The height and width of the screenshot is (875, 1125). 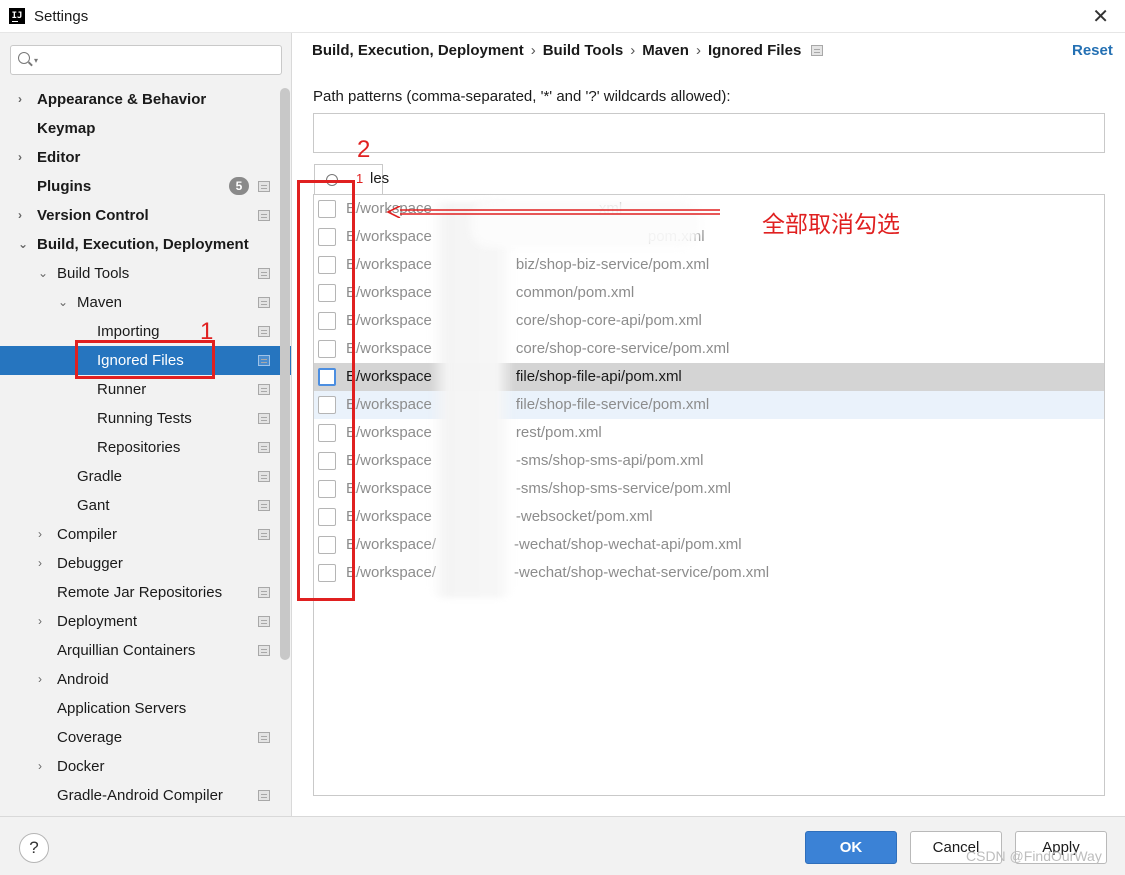 What do you see at coordinates (239, 186) in the screenshot?
I see `update-count-badge: 5` at bounding box center [239, 186].